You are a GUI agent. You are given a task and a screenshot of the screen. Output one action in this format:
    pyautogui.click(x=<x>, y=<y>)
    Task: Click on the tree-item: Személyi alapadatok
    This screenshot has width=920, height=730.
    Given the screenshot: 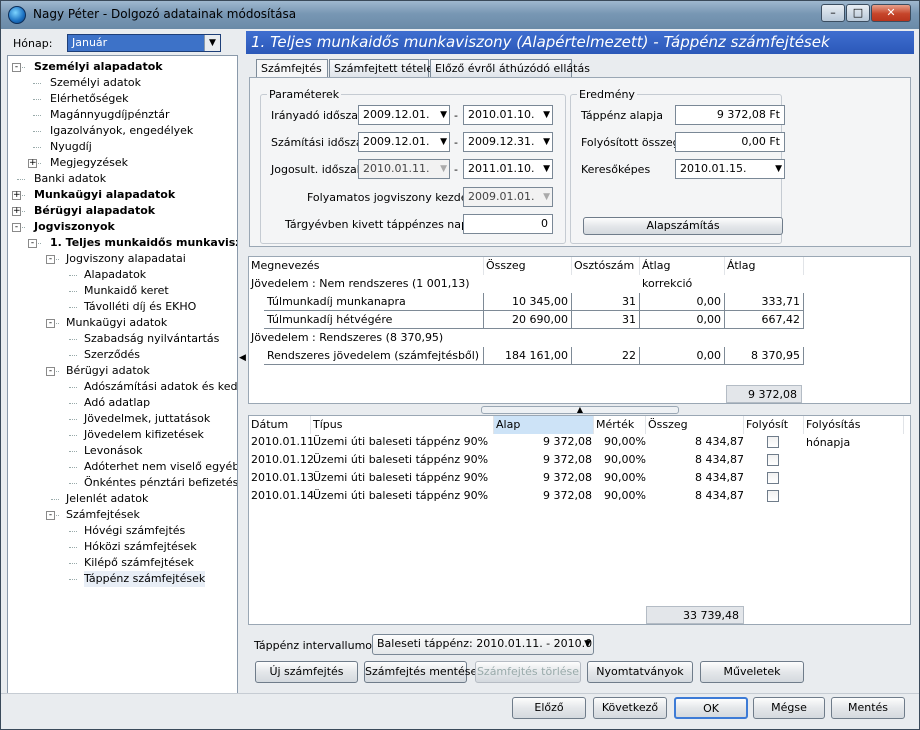 What is the action you would take?
    pyautogui.click(x=98, y=67)
    